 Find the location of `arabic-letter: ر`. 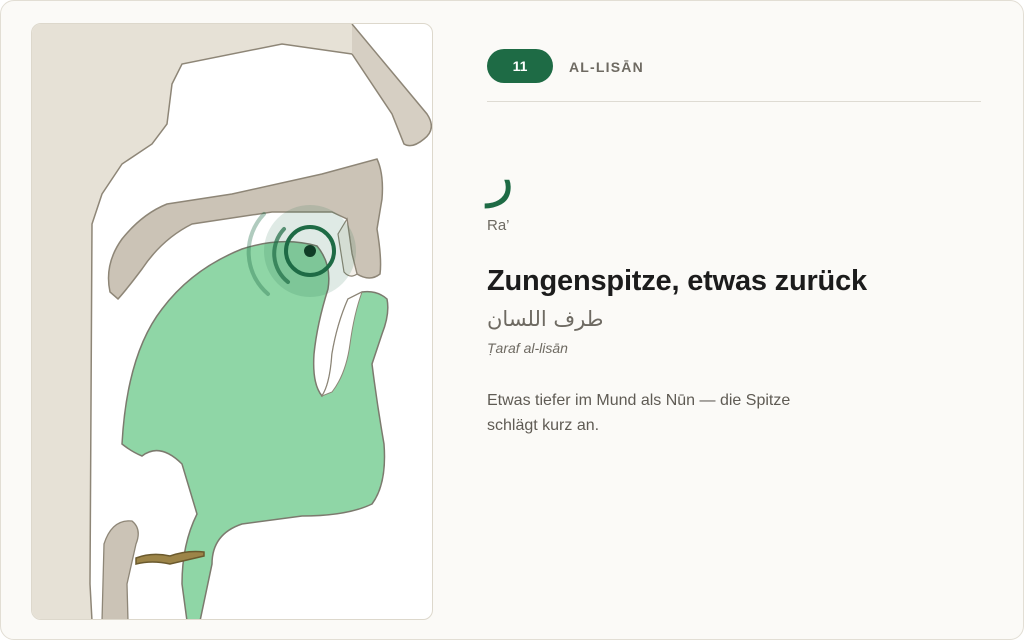

arabic-letter: ر is located at coordinates (501, 176).